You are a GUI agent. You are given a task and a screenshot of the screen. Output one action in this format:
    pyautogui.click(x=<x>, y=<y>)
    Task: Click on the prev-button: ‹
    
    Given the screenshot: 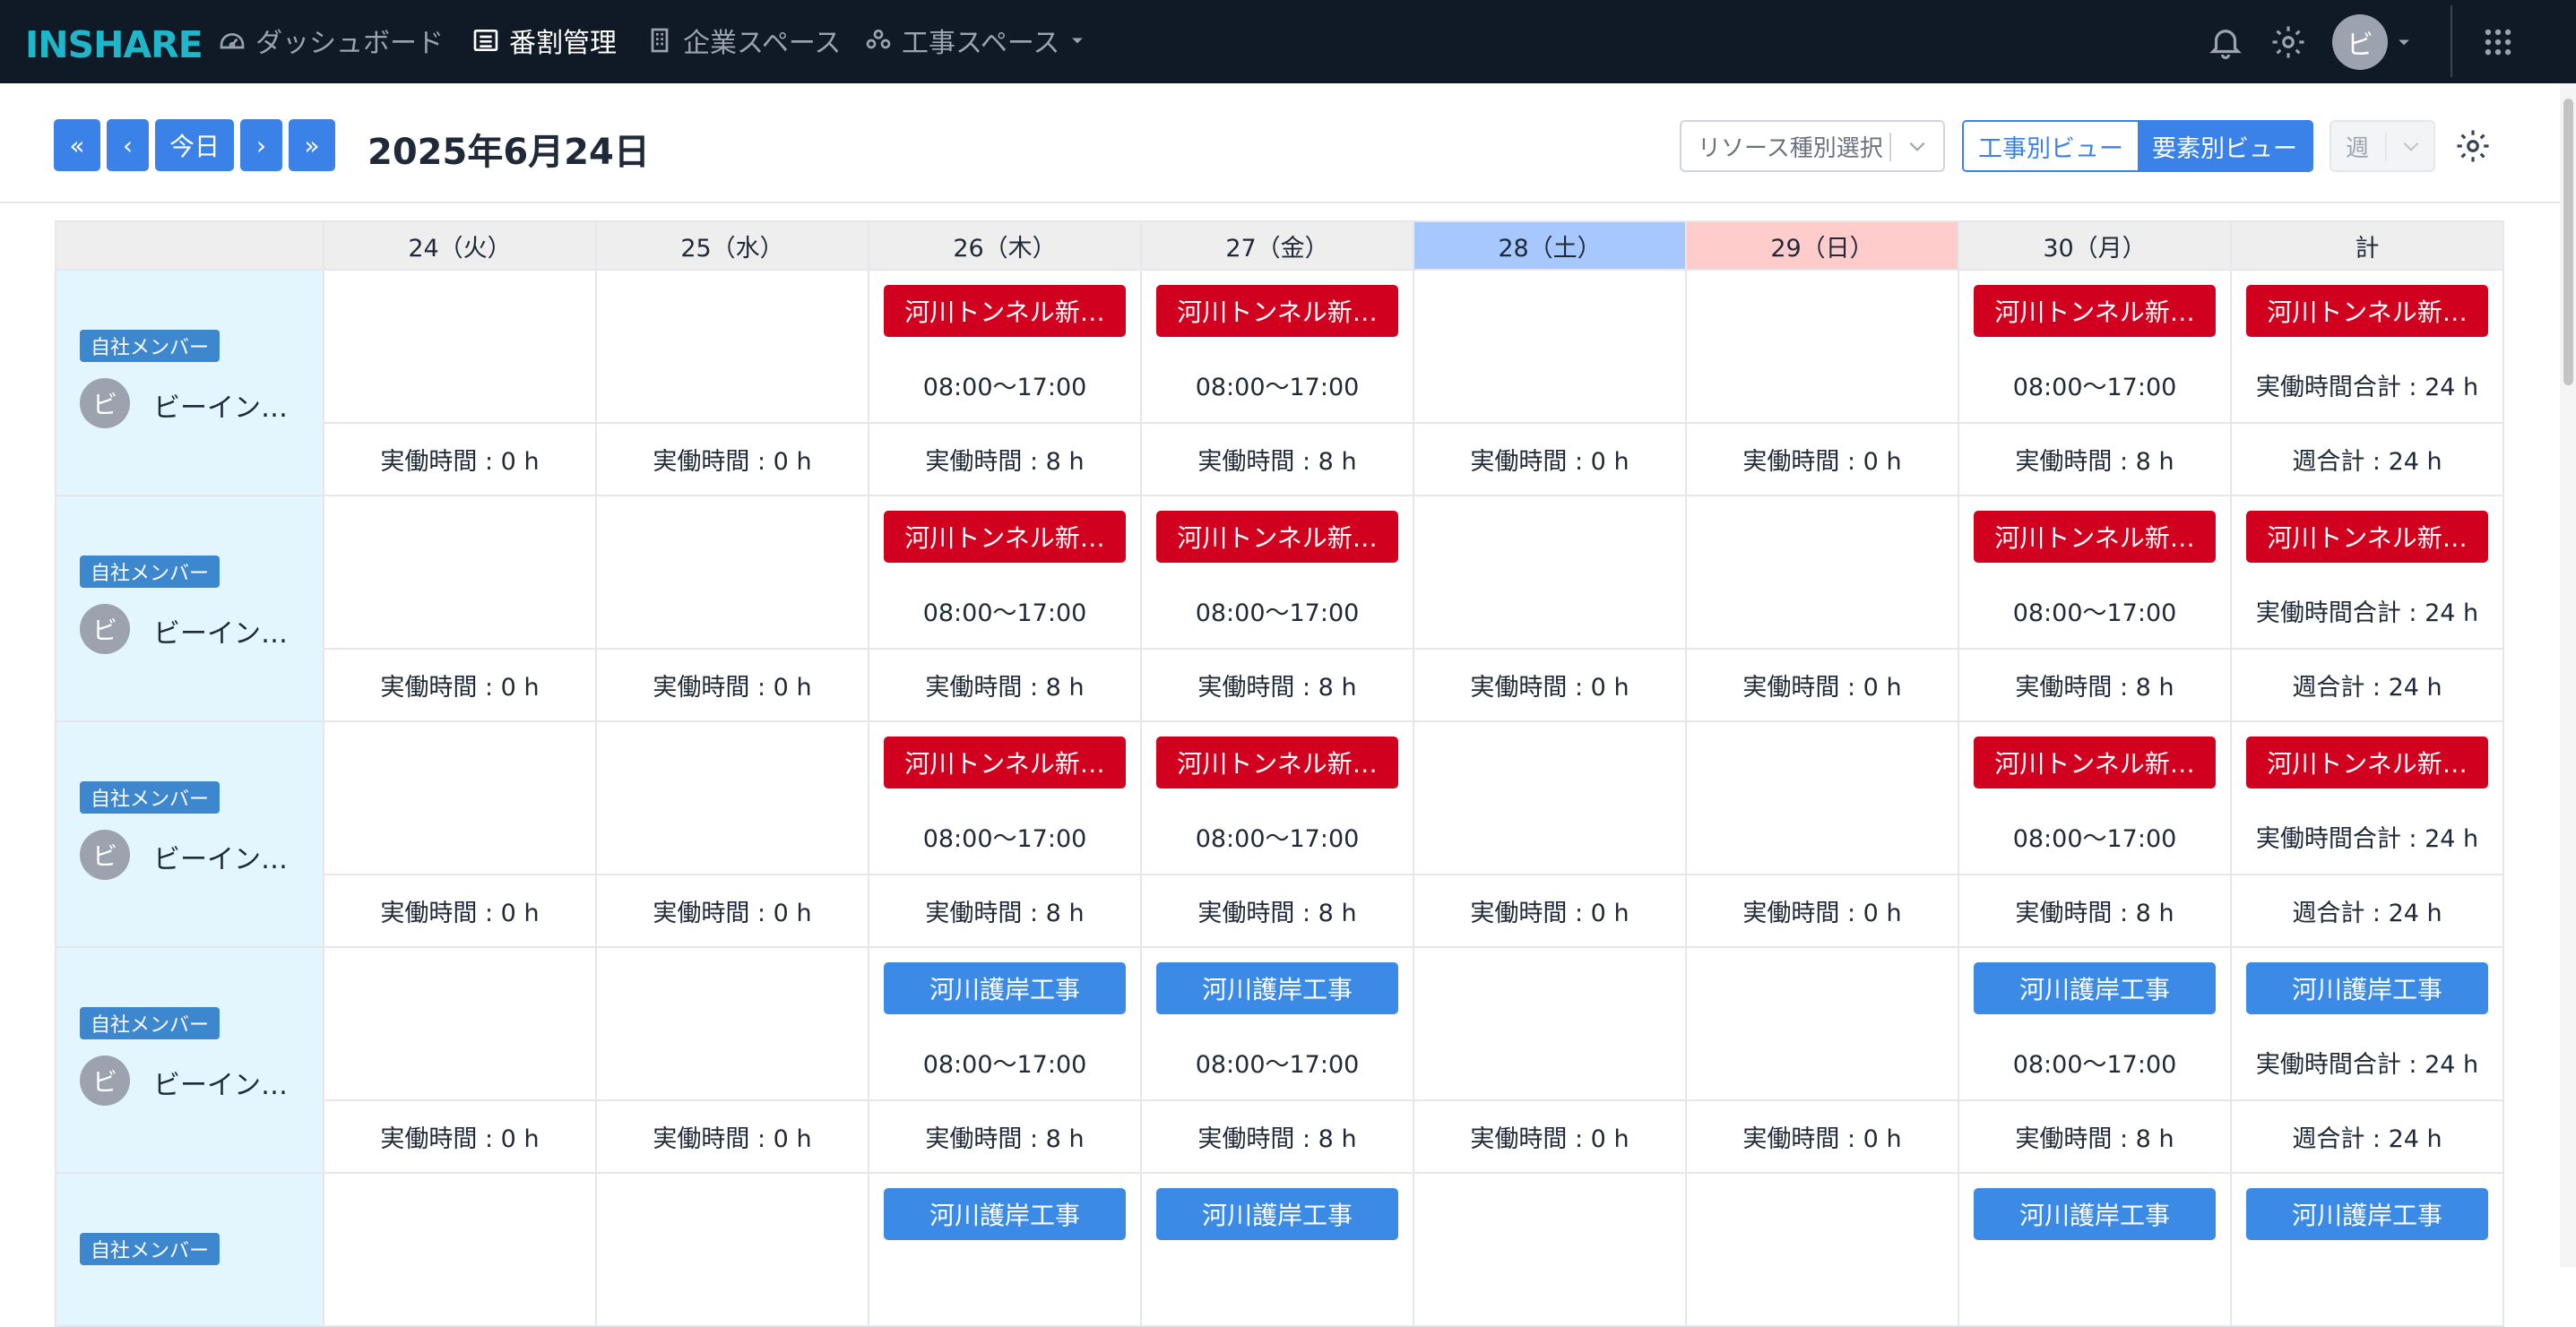 What is the action you would take?
    pyautogui.click(x=128, y=145)
    